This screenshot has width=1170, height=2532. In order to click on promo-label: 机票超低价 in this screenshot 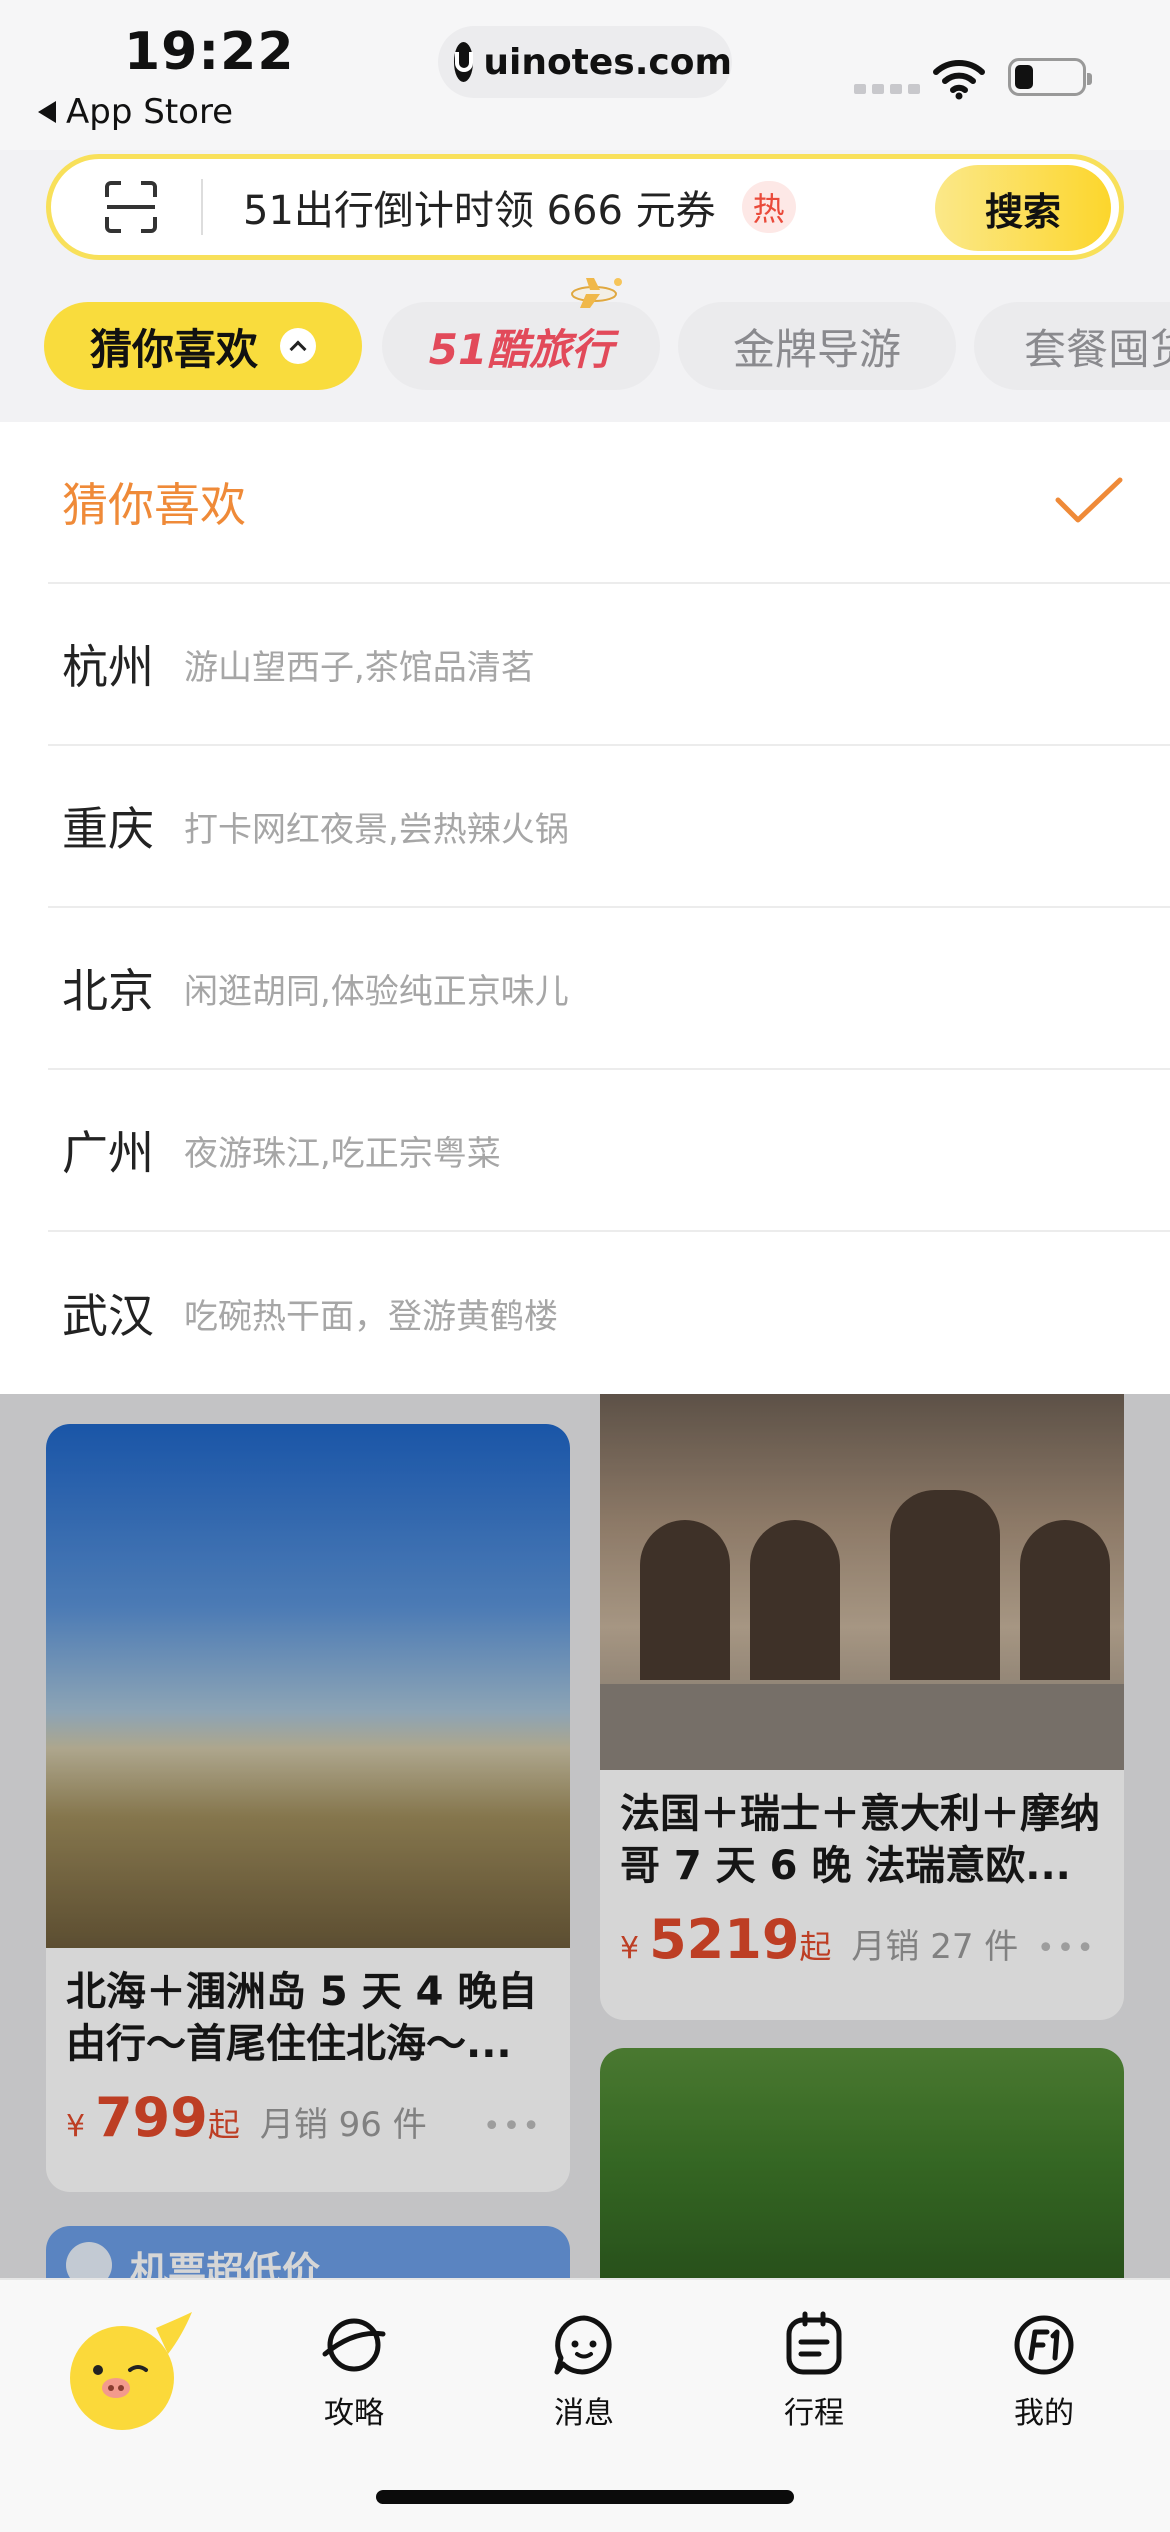, I will do `click(225, 2263)`.